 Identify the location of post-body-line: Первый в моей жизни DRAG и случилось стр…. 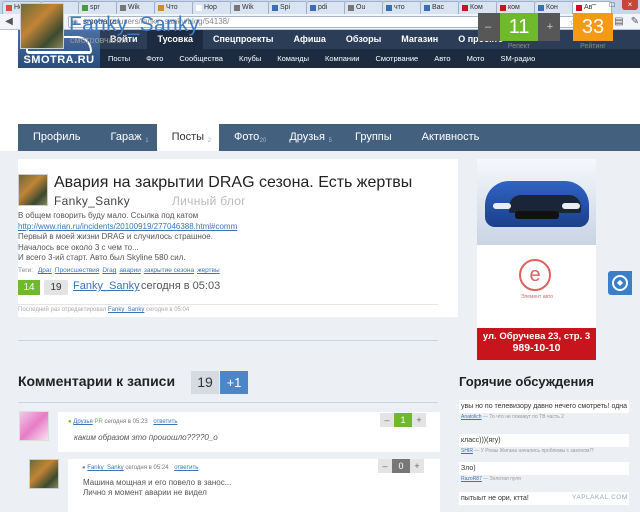
(115, 236).